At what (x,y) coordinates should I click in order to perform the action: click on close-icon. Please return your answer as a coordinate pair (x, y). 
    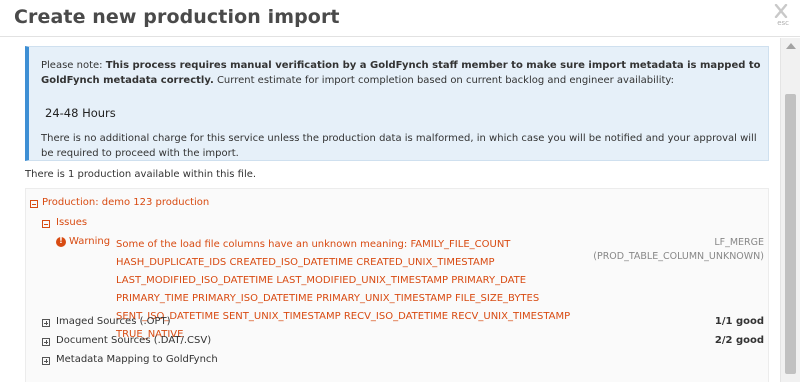
    Looking at the image, I should click on (781, 11).